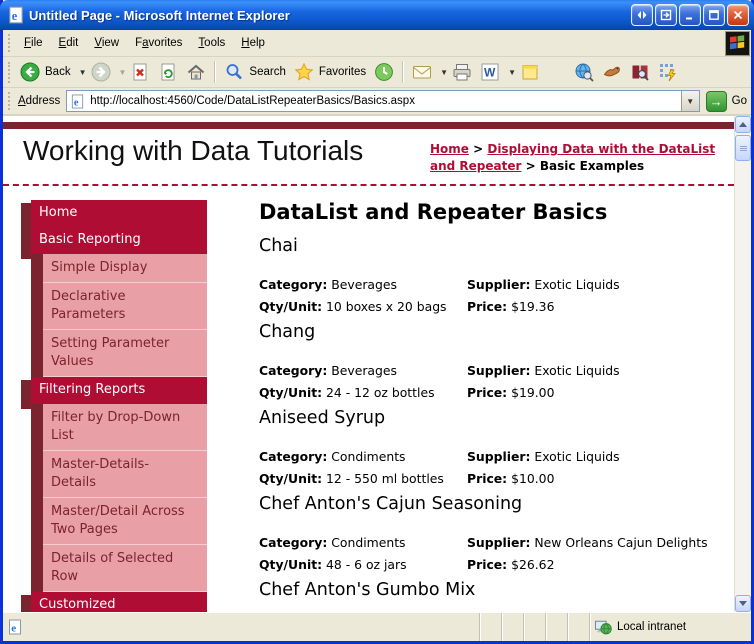 This screenshot has height=644, width=754. What do you see at coordinates (433, 211) in the screenshot?
I see `page-title: DataList and Repeater Basics` at bounding box center [433, 211].